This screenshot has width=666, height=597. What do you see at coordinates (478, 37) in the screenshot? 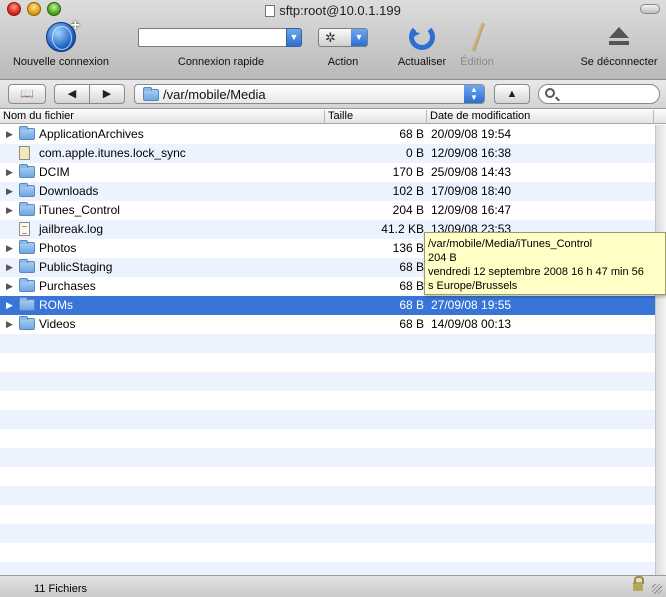
I see `pencil-icon` at bounding box center [478, 37].